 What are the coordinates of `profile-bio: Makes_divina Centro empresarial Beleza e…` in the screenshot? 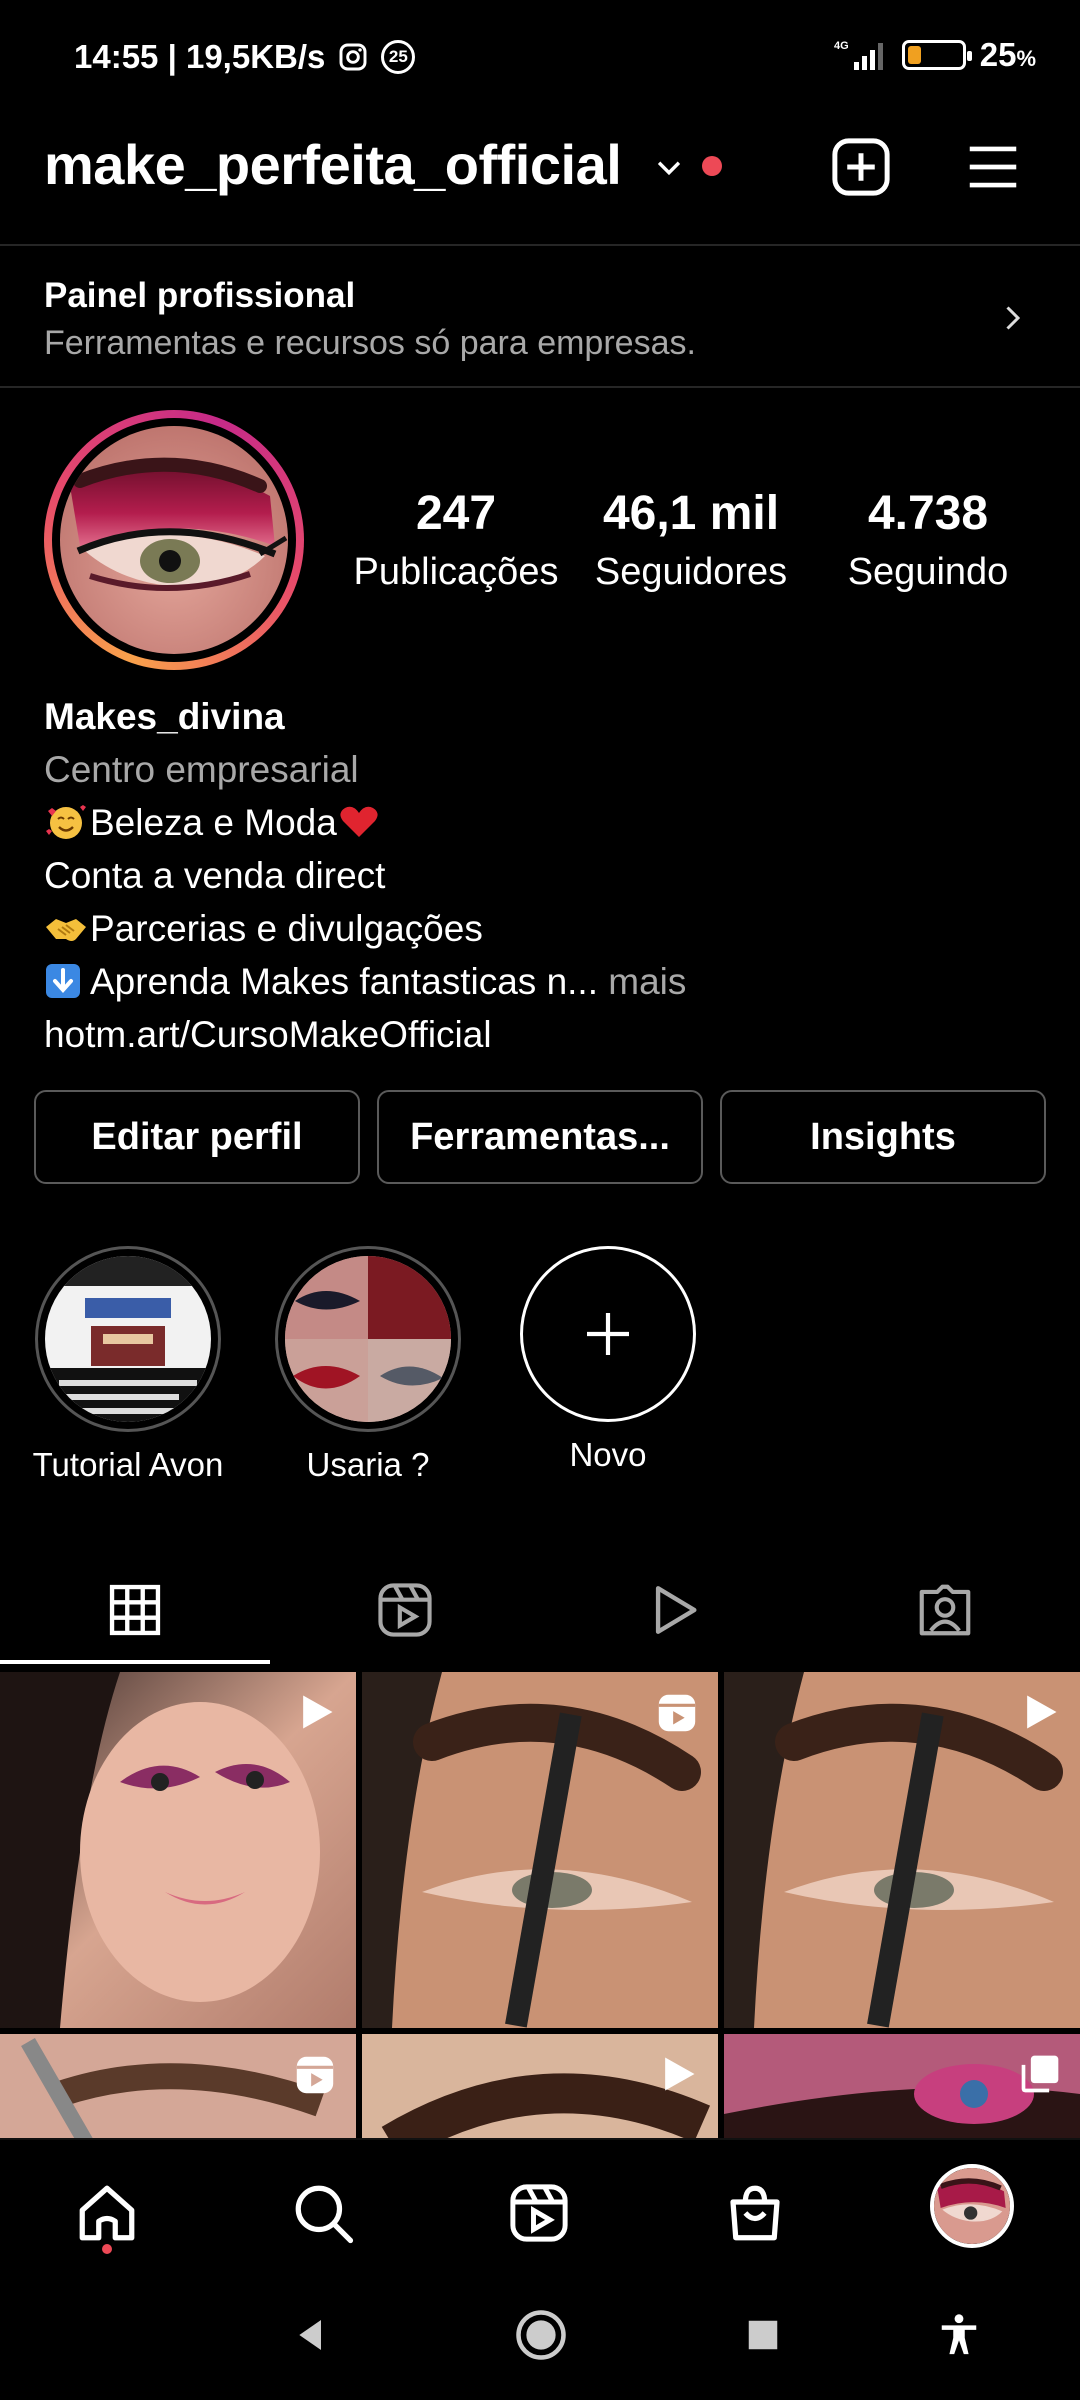 It's located at (365, 875).